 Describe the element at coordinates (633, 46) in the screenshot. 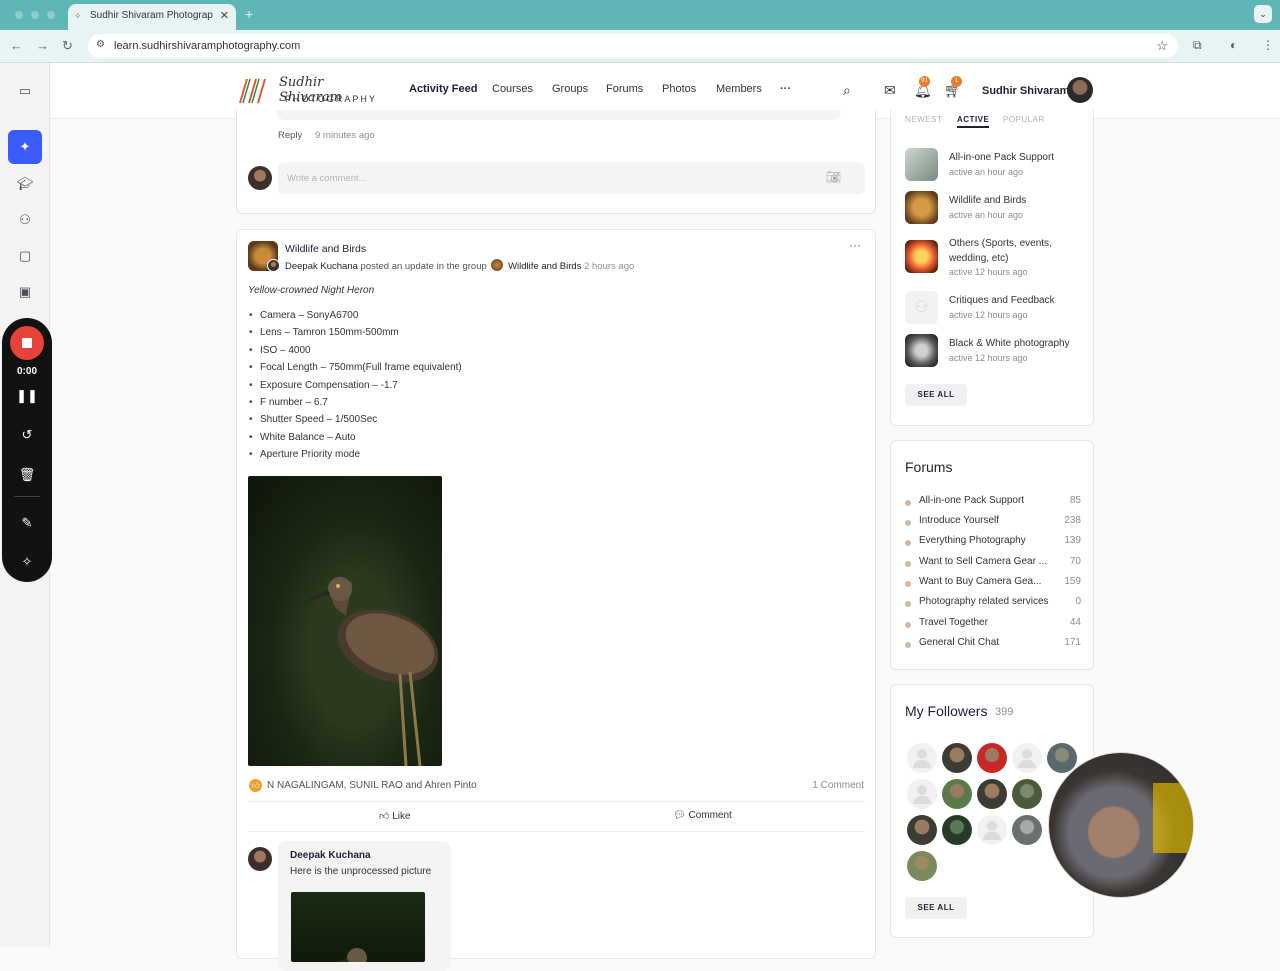

I see `address-bar: ⚙ learn.sudhirshivaramphotography.com ☆` at that location.